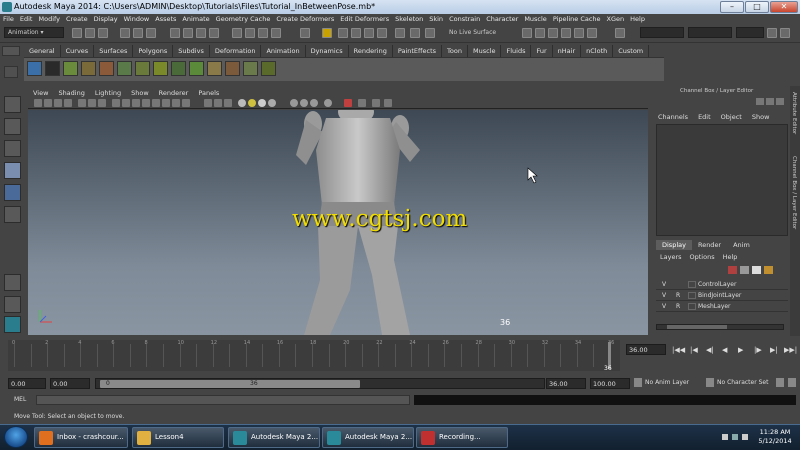 Image resolution: width=800 pixels, height=450 pixels. Describe the element at coordinates (12, 214) in the screenshot. I see `scale-tool-icon` at that location.